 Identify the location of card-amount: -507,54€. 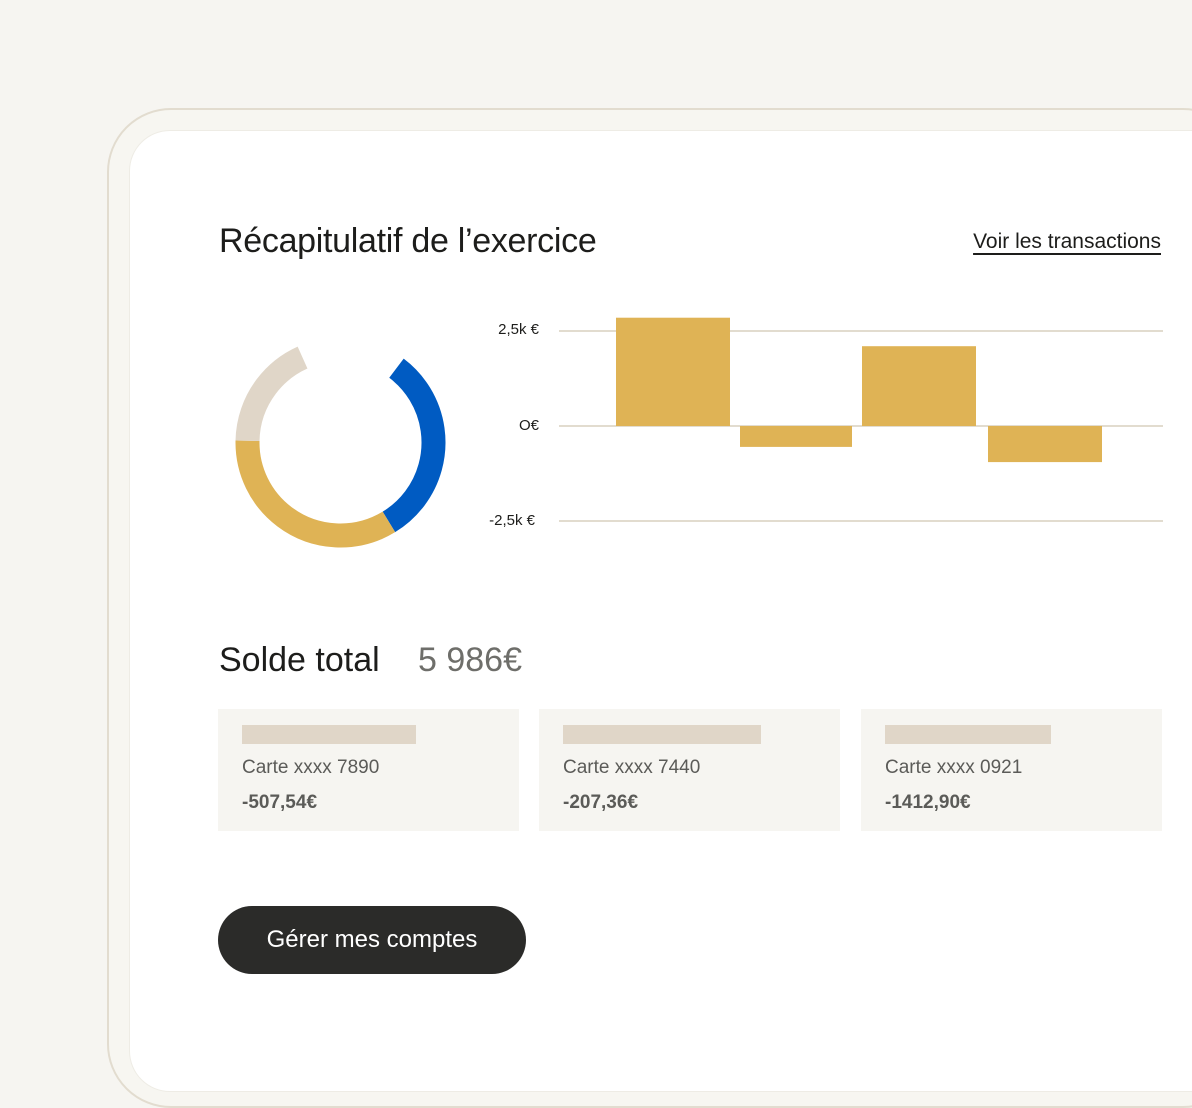
(280, 802).